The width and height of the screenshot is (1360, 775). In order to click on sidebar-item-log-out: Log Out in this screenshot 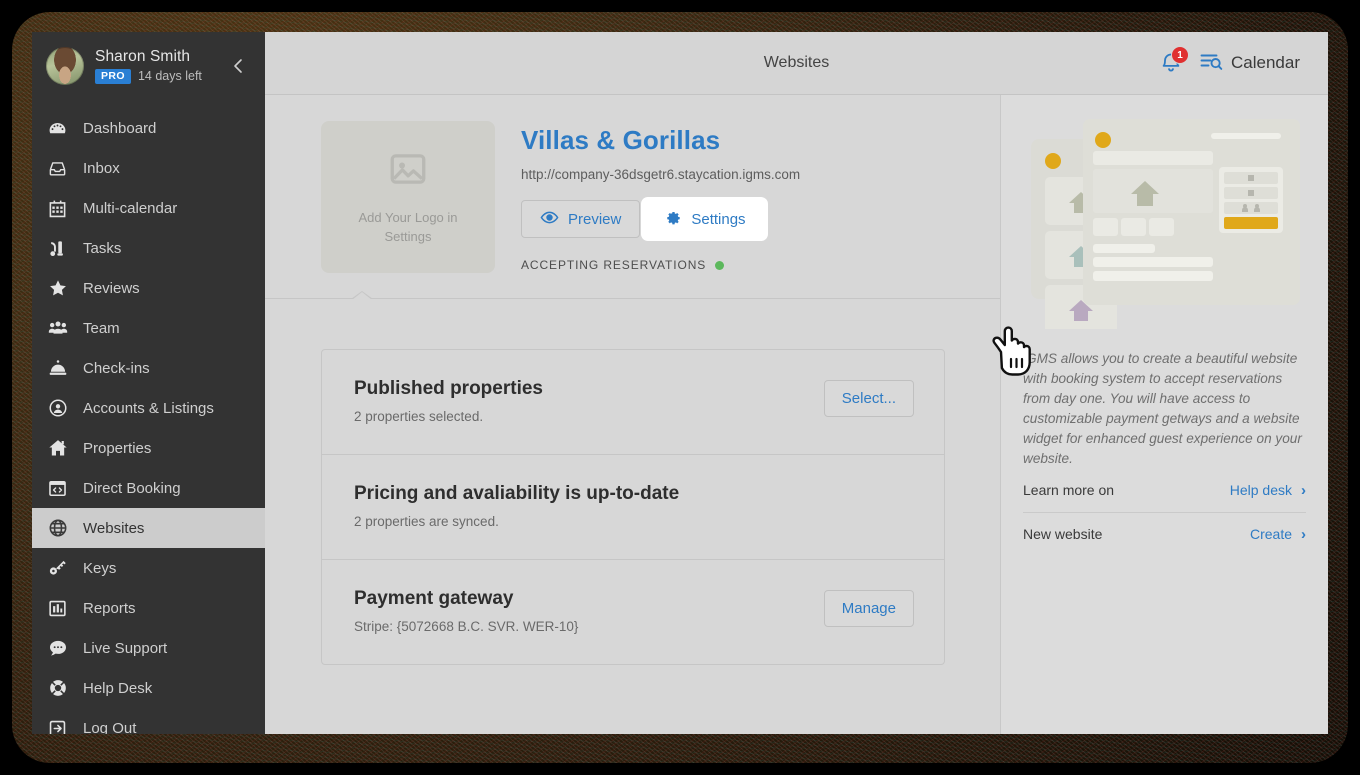, I will do `click(148, 721)`.